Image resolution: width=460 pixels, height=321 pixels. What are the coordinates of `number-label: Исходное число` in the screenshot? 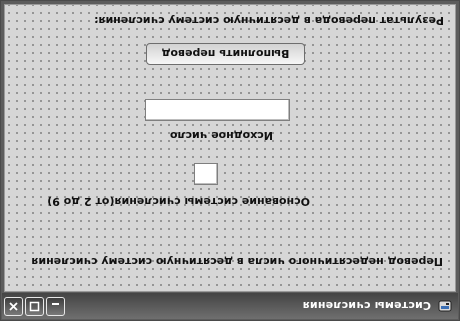 It's located at (221, 135).